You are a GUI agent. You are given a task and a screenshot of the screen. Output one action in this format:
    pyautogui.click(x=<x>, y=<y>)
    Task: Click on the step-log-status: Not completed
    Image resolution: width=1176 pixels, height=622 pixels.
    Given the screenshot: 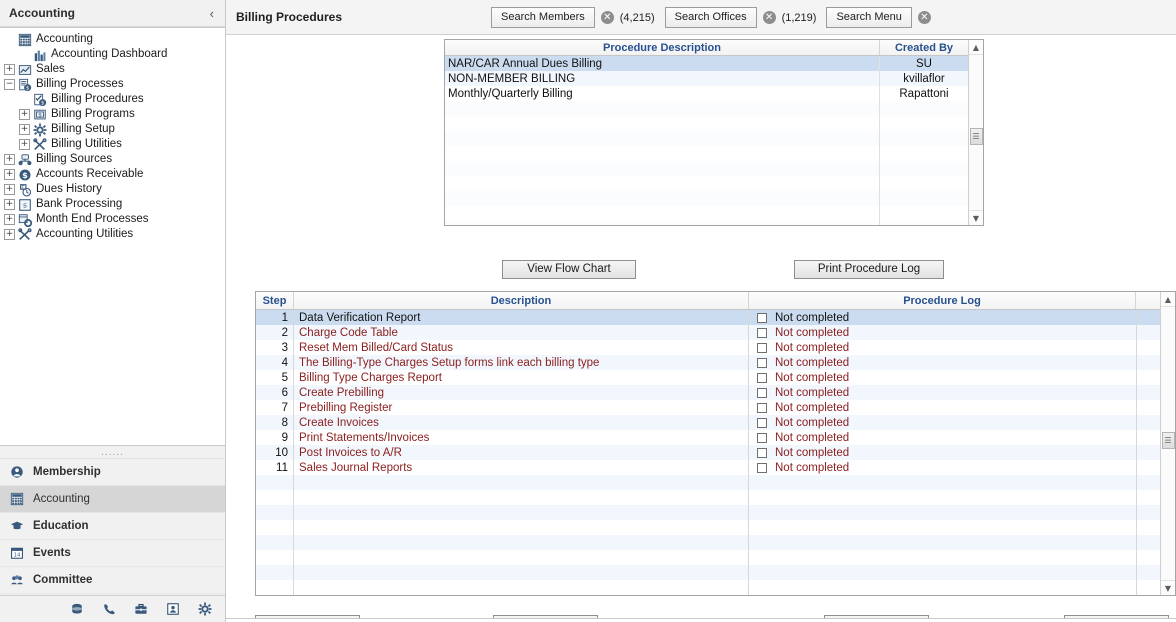 What is the action you would take?
    pyautogui.click(x=812, y=362)
    